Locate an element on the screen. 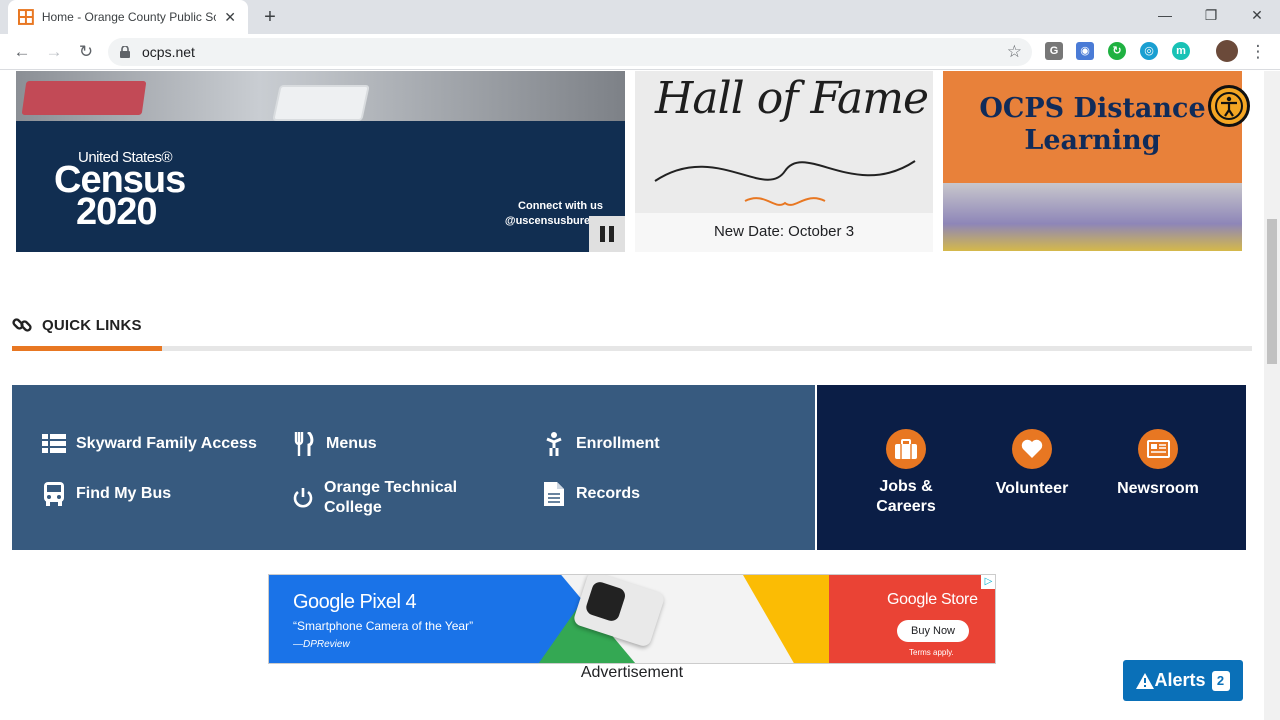 The image size is (1280, 720). classroom-photo is located at coordinates (1092, 217).